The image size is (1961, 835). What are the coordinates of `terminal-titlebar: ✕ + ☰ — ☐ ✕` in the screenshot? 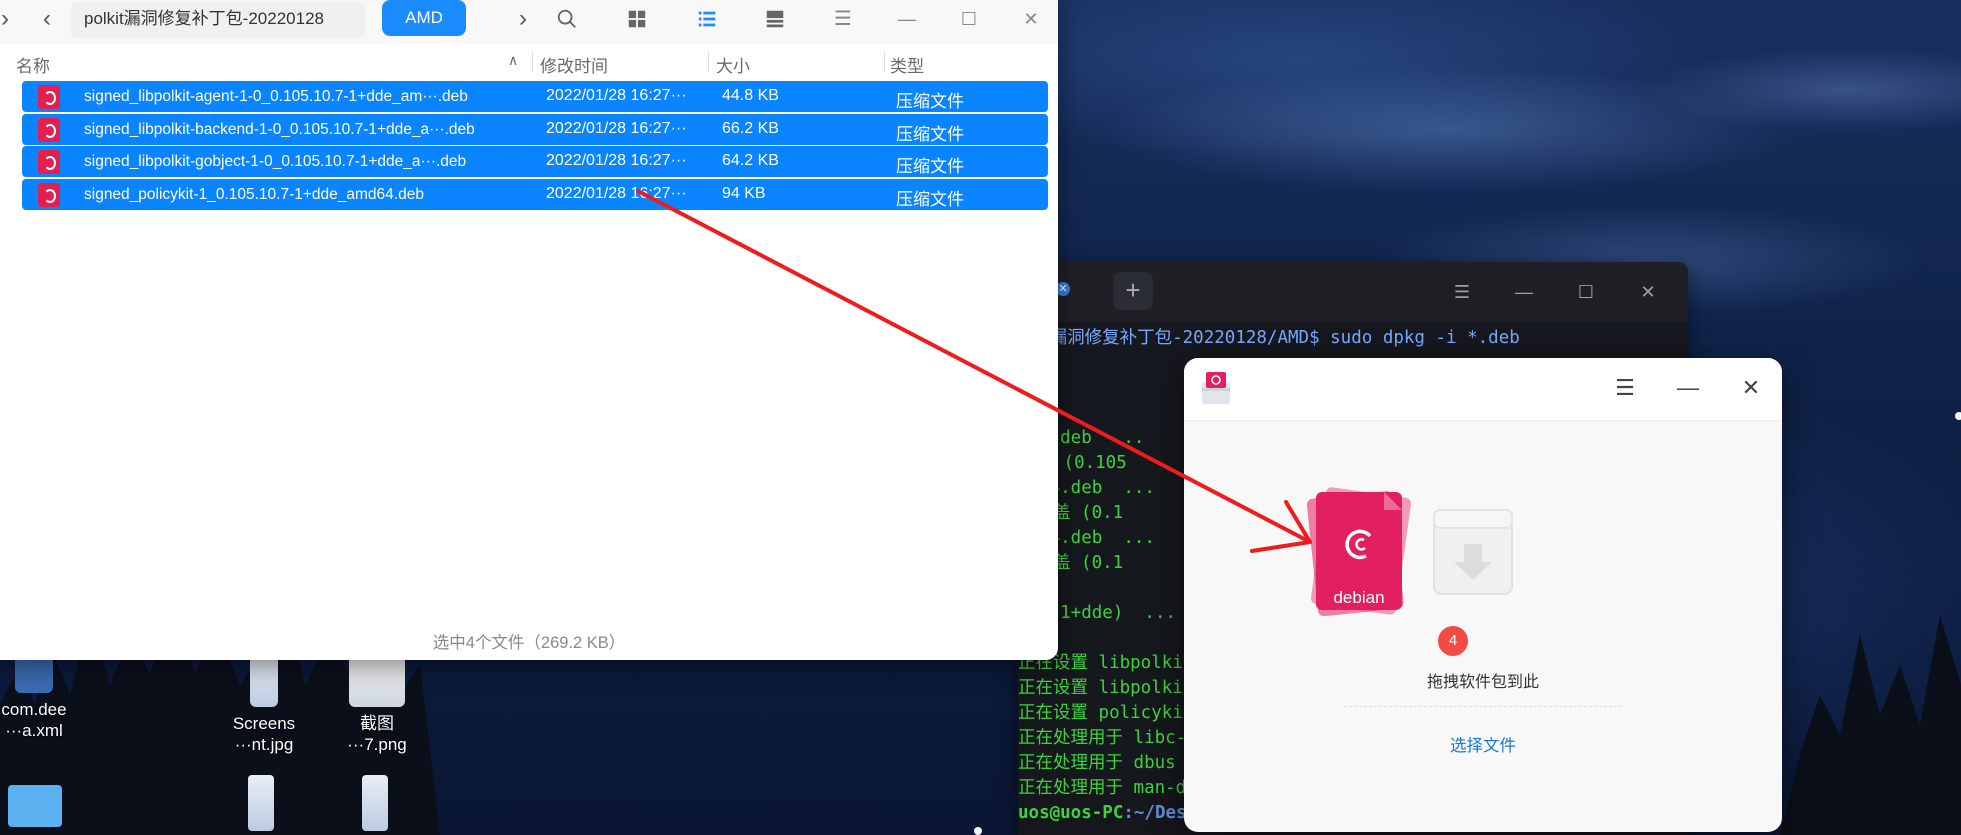 It's located at (1353, 292).